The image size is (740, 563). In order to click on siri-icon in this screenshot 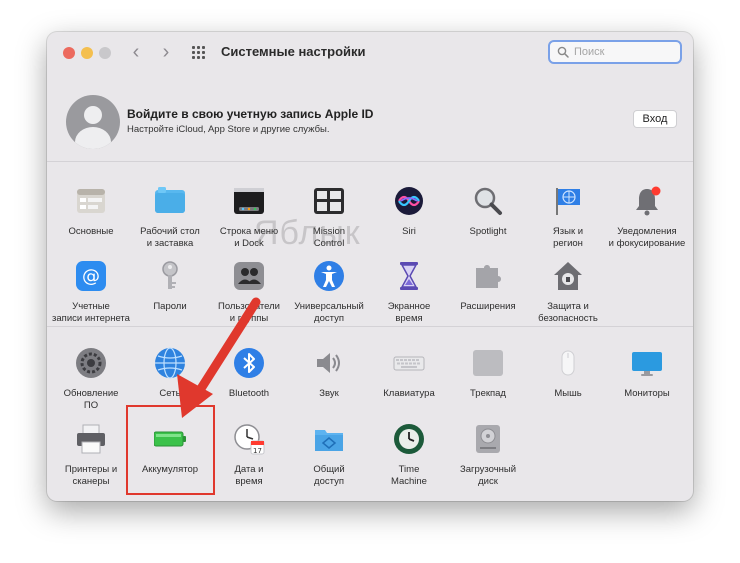, I will do `click(409, 201)`.